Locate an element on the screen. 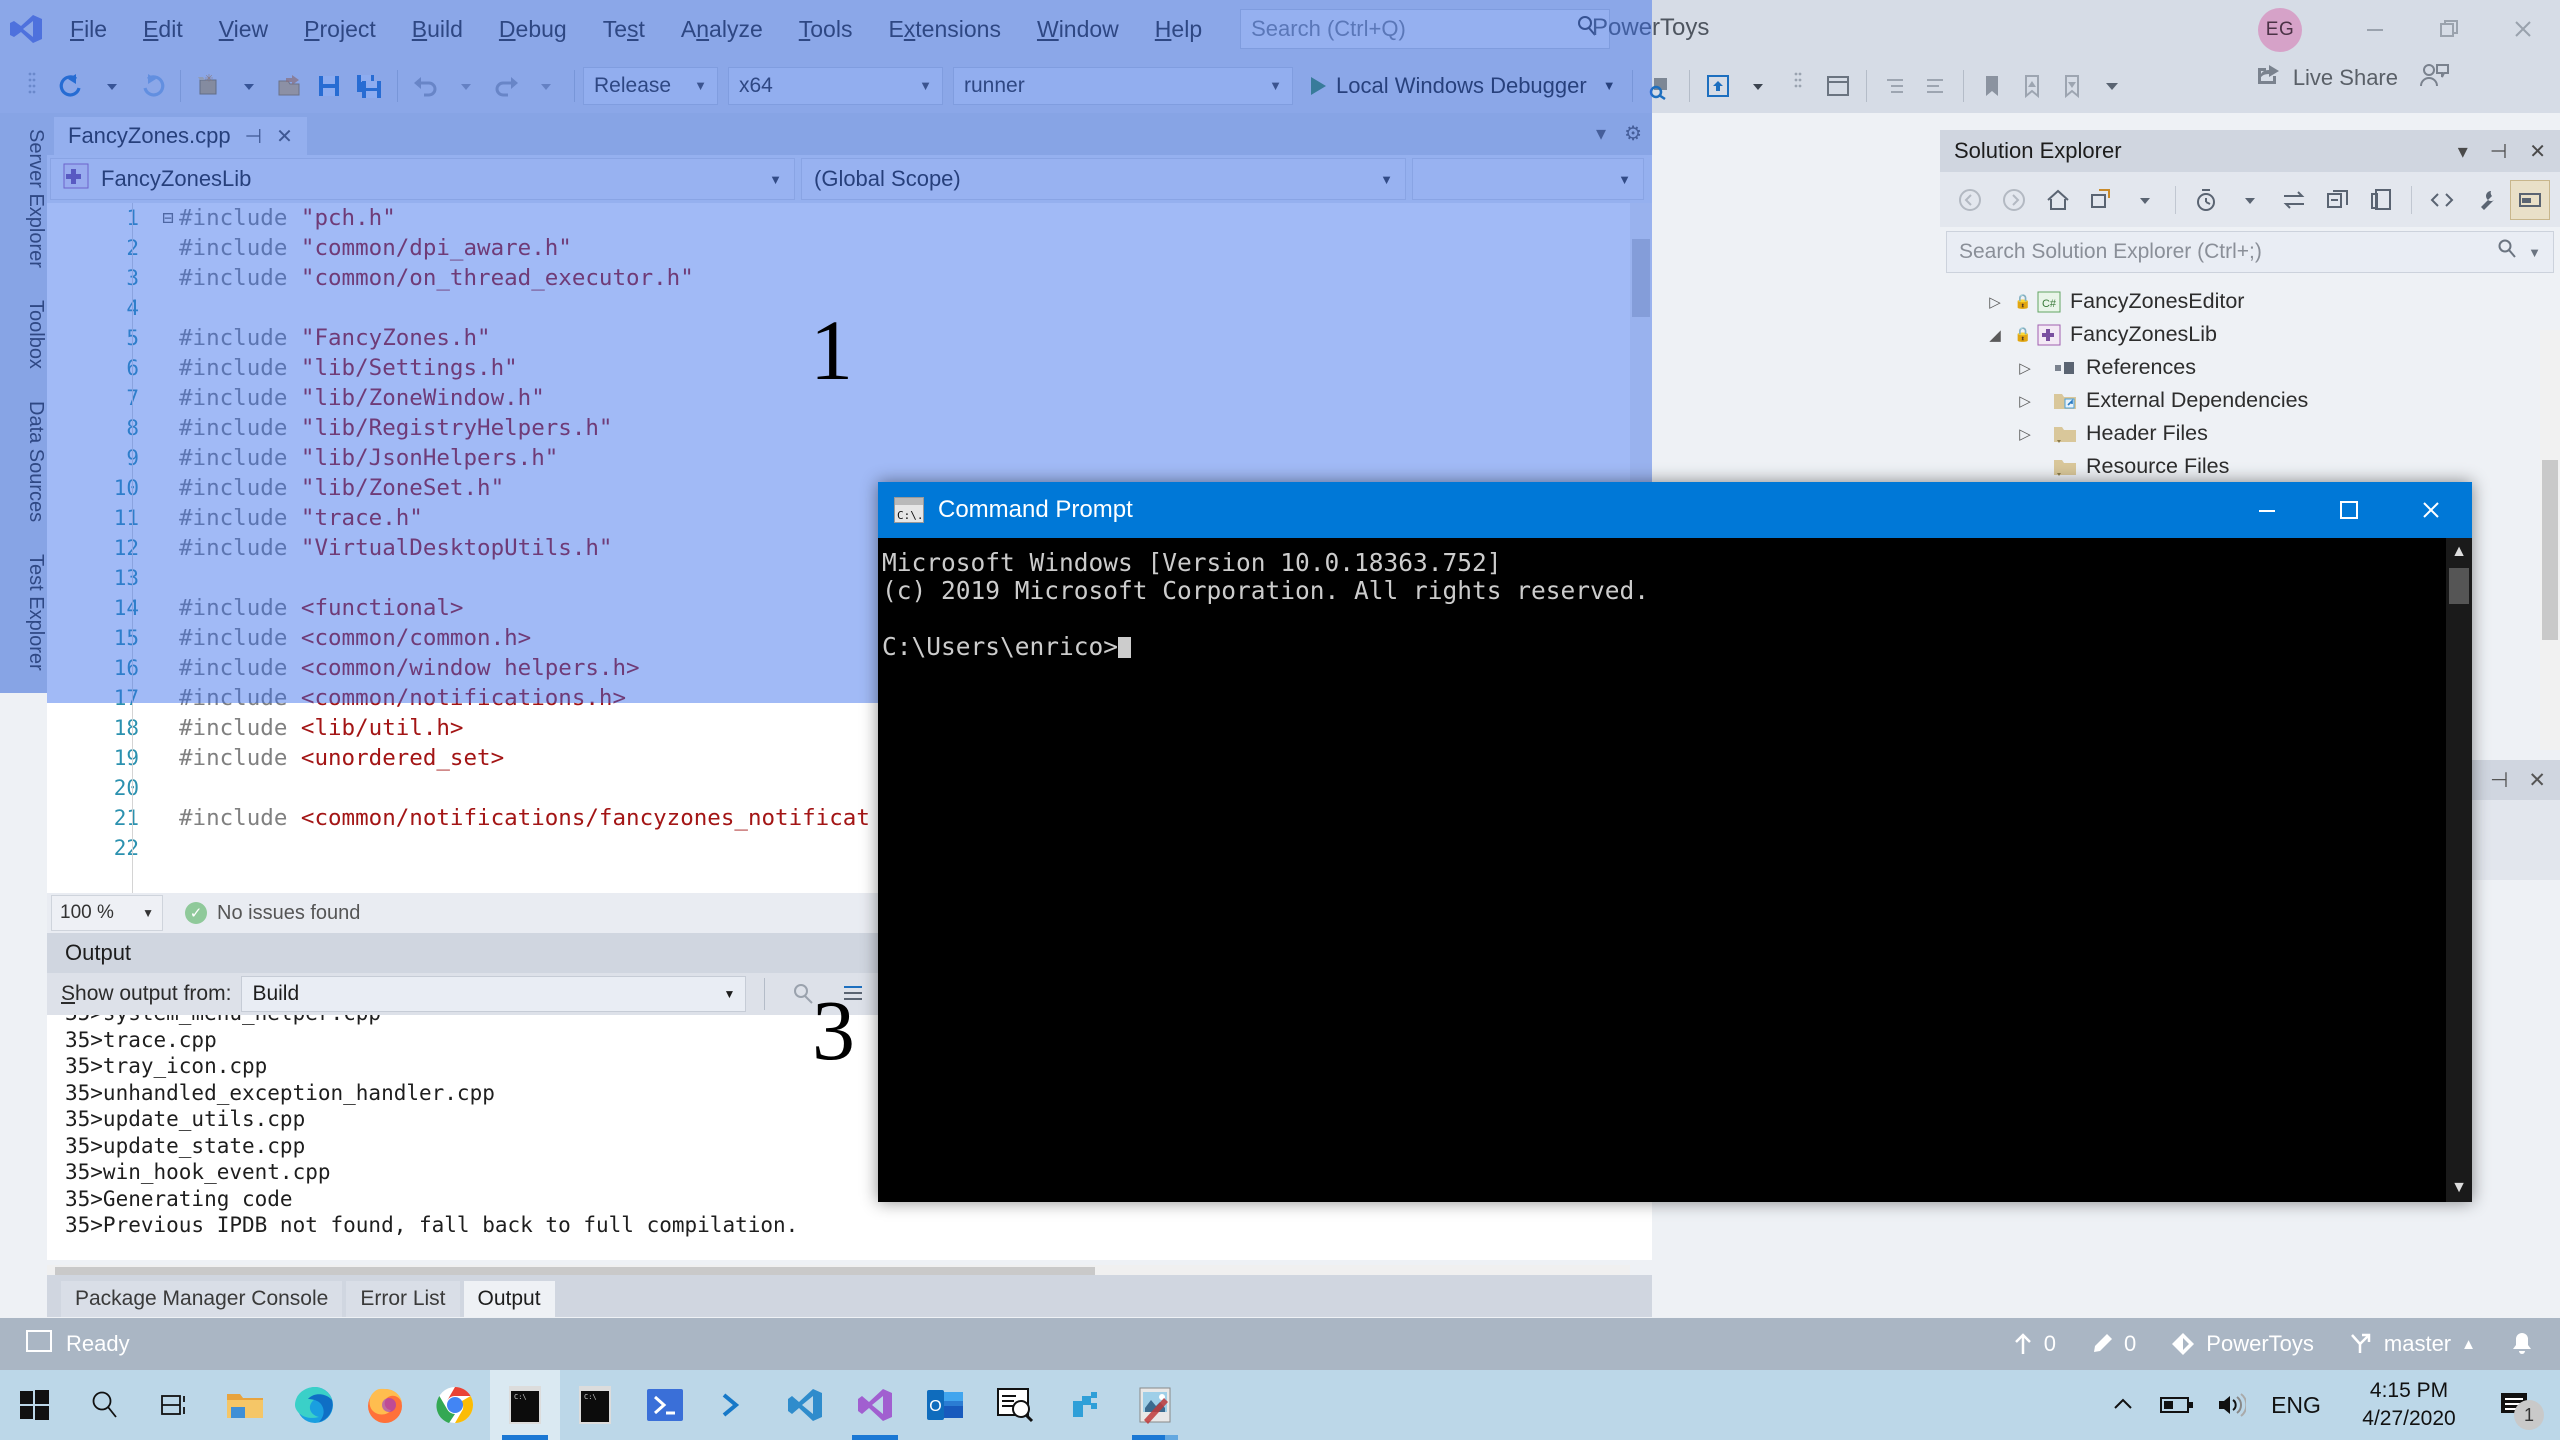 The width and height of the screenshot is (2560, 1440). chevron-down-icon: ▼ is located at coordinates (2534, 252).